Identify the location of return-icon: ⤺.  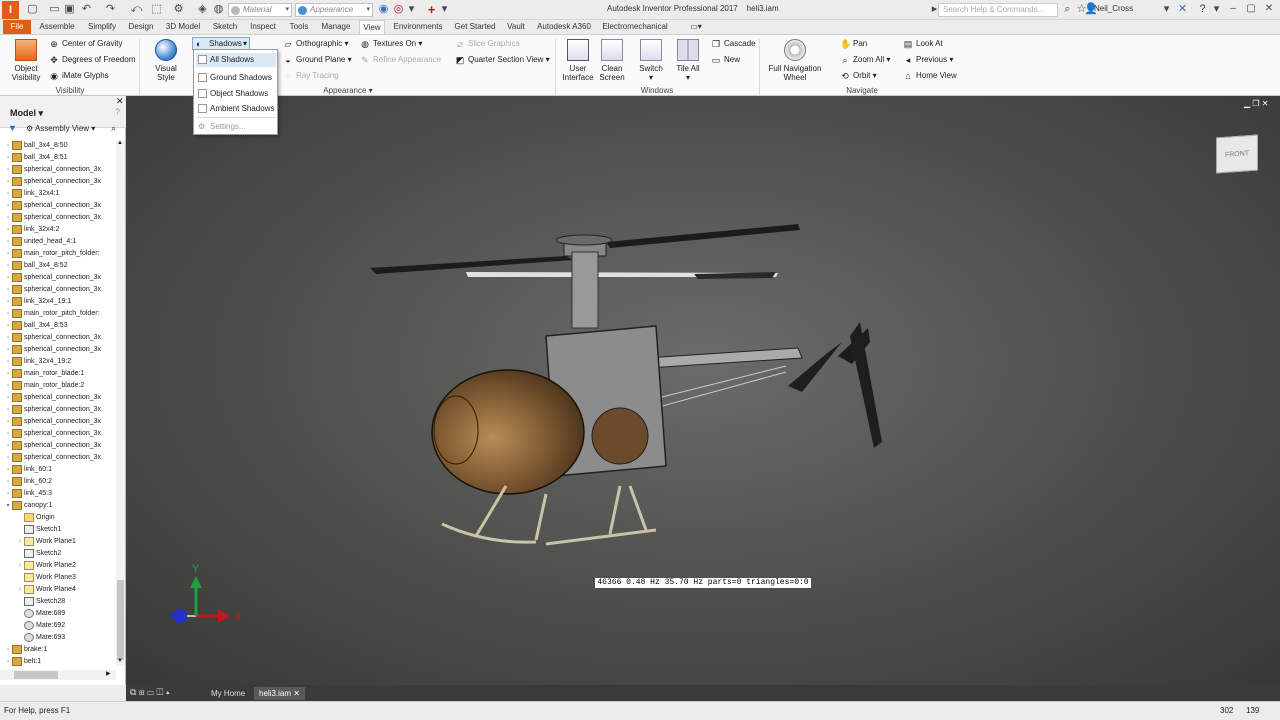
(136, 9).